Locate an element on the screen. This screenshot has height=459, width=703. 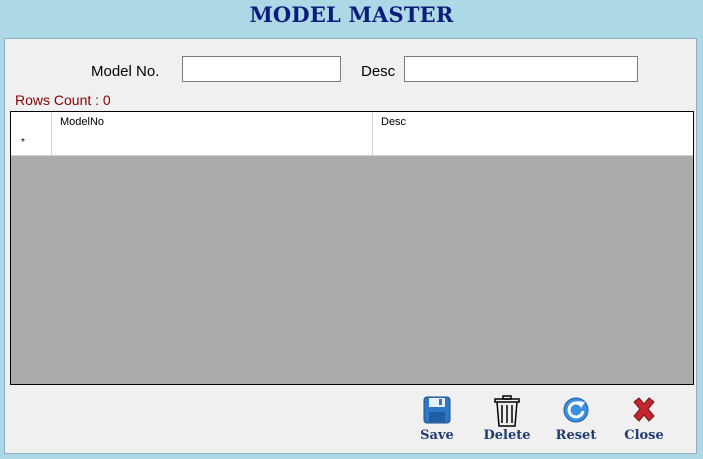
trash-icon is located at coordinates (507, 412).